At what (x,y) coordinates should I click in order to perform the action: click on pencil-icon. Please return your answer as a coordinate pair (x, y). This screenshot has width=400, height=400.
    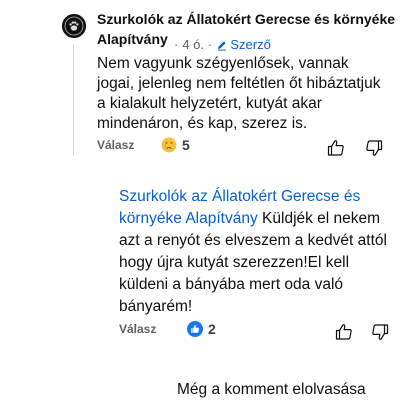
    Looking at the image, I should click on (222, 46).